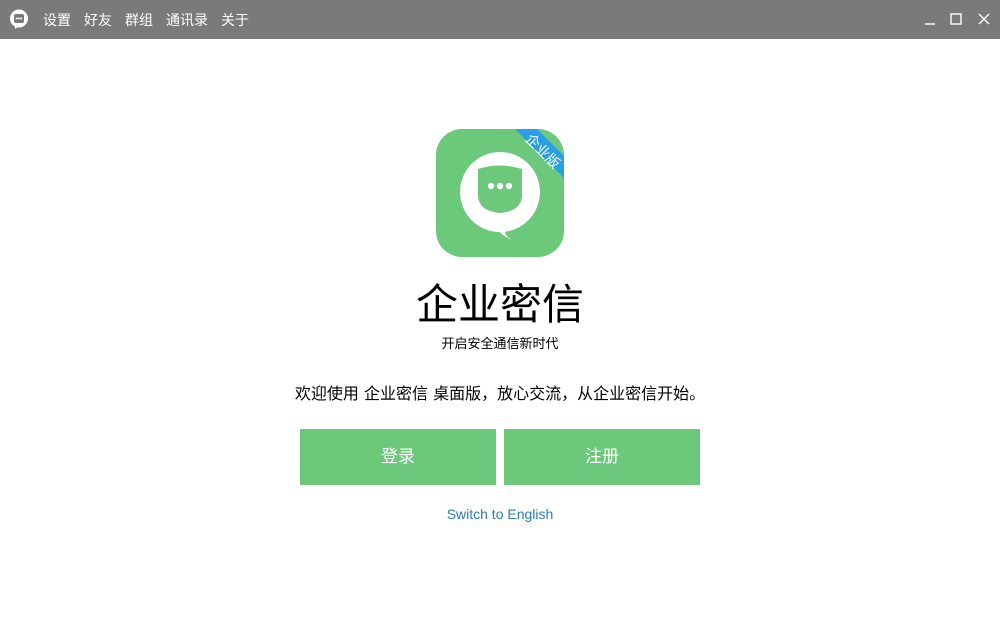 This screenshot has height=620, width=1000. Describe the element at coordinates (500, 193) in the screenshot. I see `app-logo: 企业版` at that location.